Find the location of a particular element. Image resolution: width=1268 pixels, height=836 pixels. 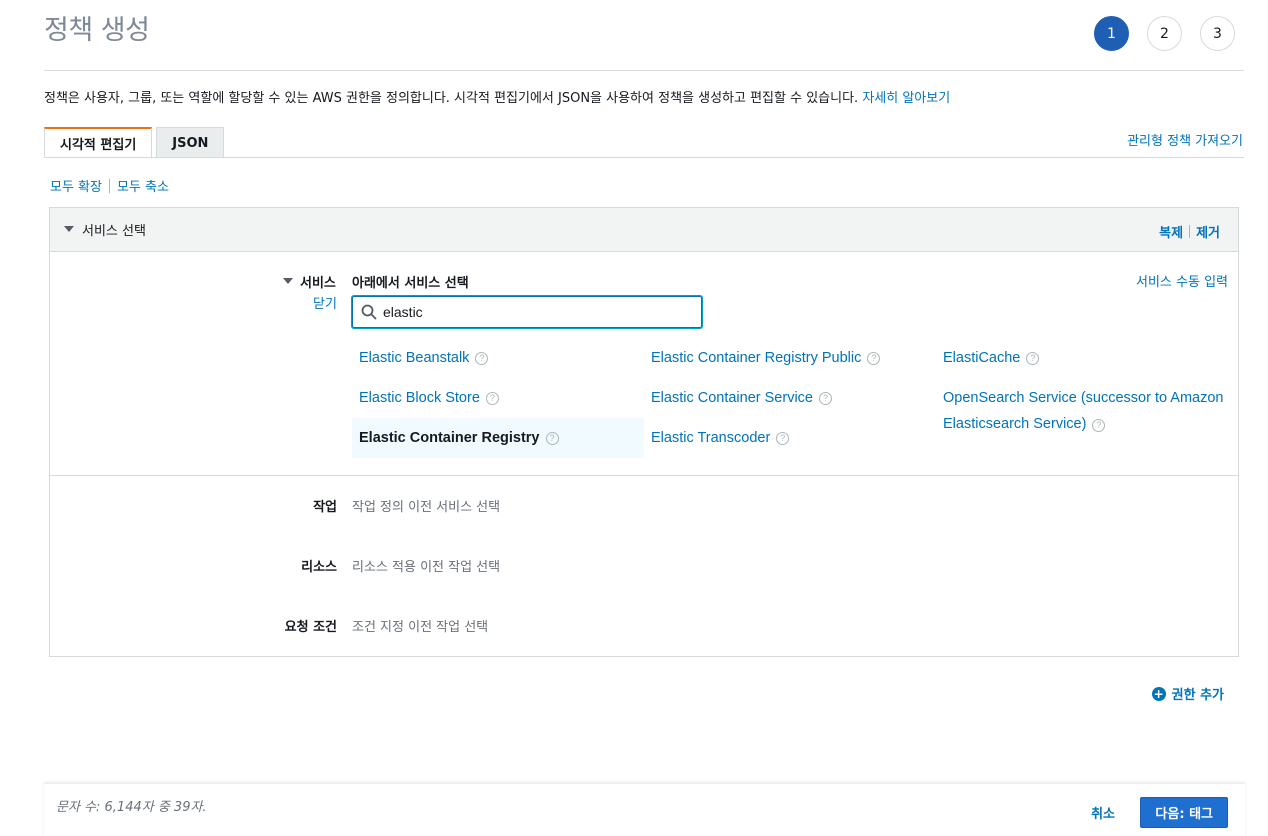

choose-service-label: 아래에서 서비스 선택 is located at coordinates (410, 283).